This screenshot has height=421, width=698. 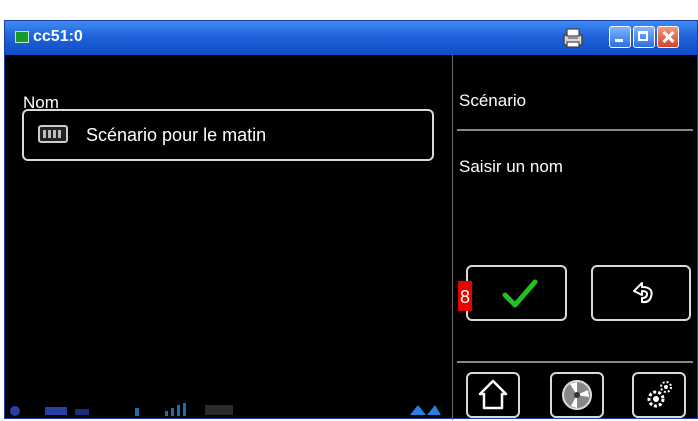 I want to click on minimize-button, so click(x=620, y=37).